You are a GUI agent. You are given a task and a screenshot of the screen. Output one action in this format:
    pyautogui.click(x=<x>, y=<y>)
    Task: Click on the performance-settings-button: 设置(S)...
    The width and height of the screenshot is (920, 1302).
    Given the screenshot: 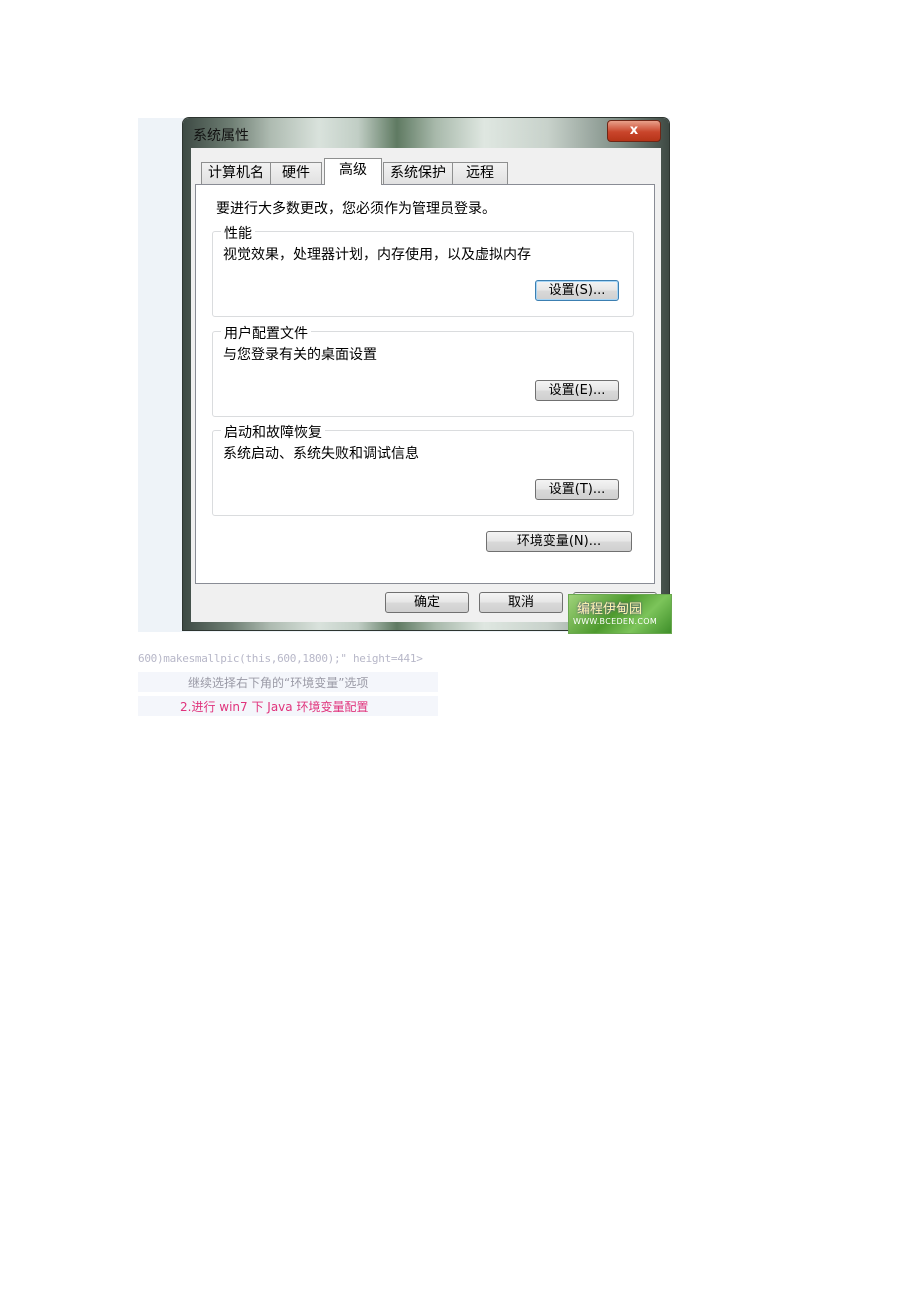 What is the action you would take?
    pyautogui.click(x=577, y=290)
    